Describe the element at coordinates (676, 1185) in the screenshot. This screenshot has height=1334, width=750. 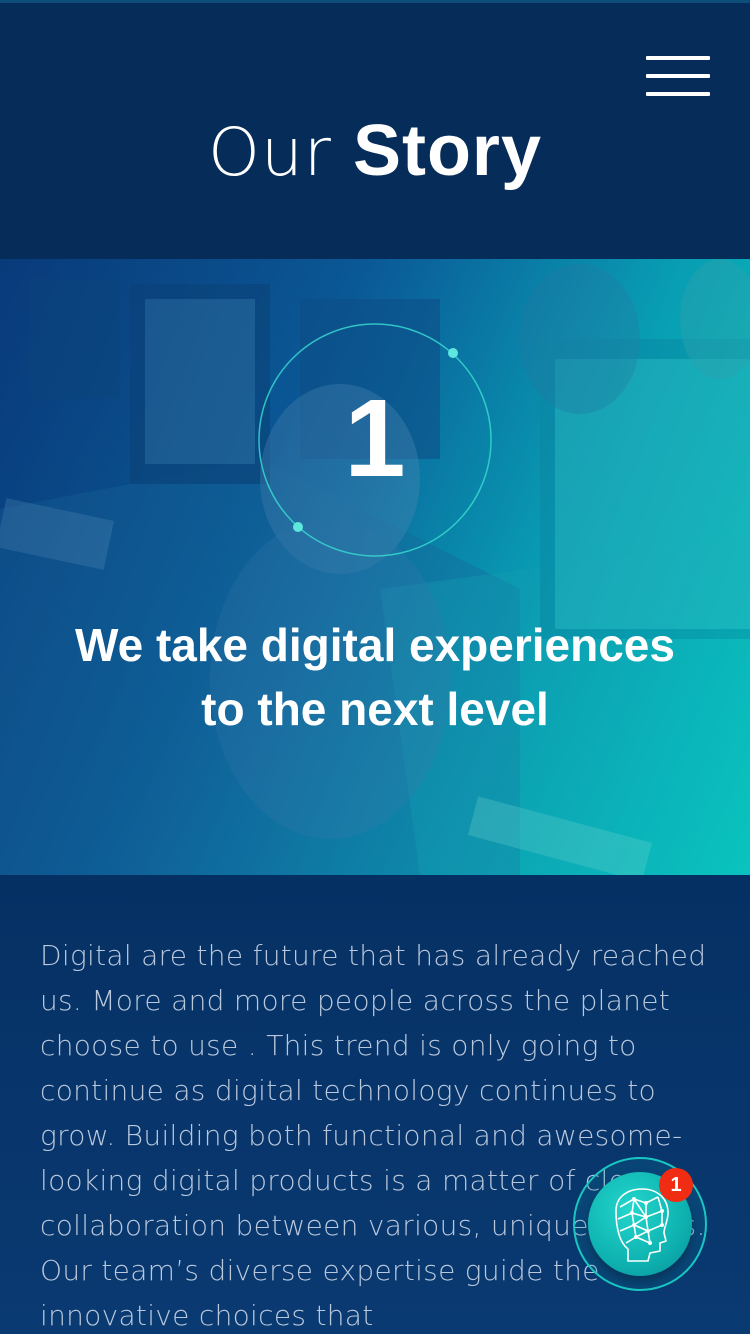
I see `notification-badge: 1` at that location.